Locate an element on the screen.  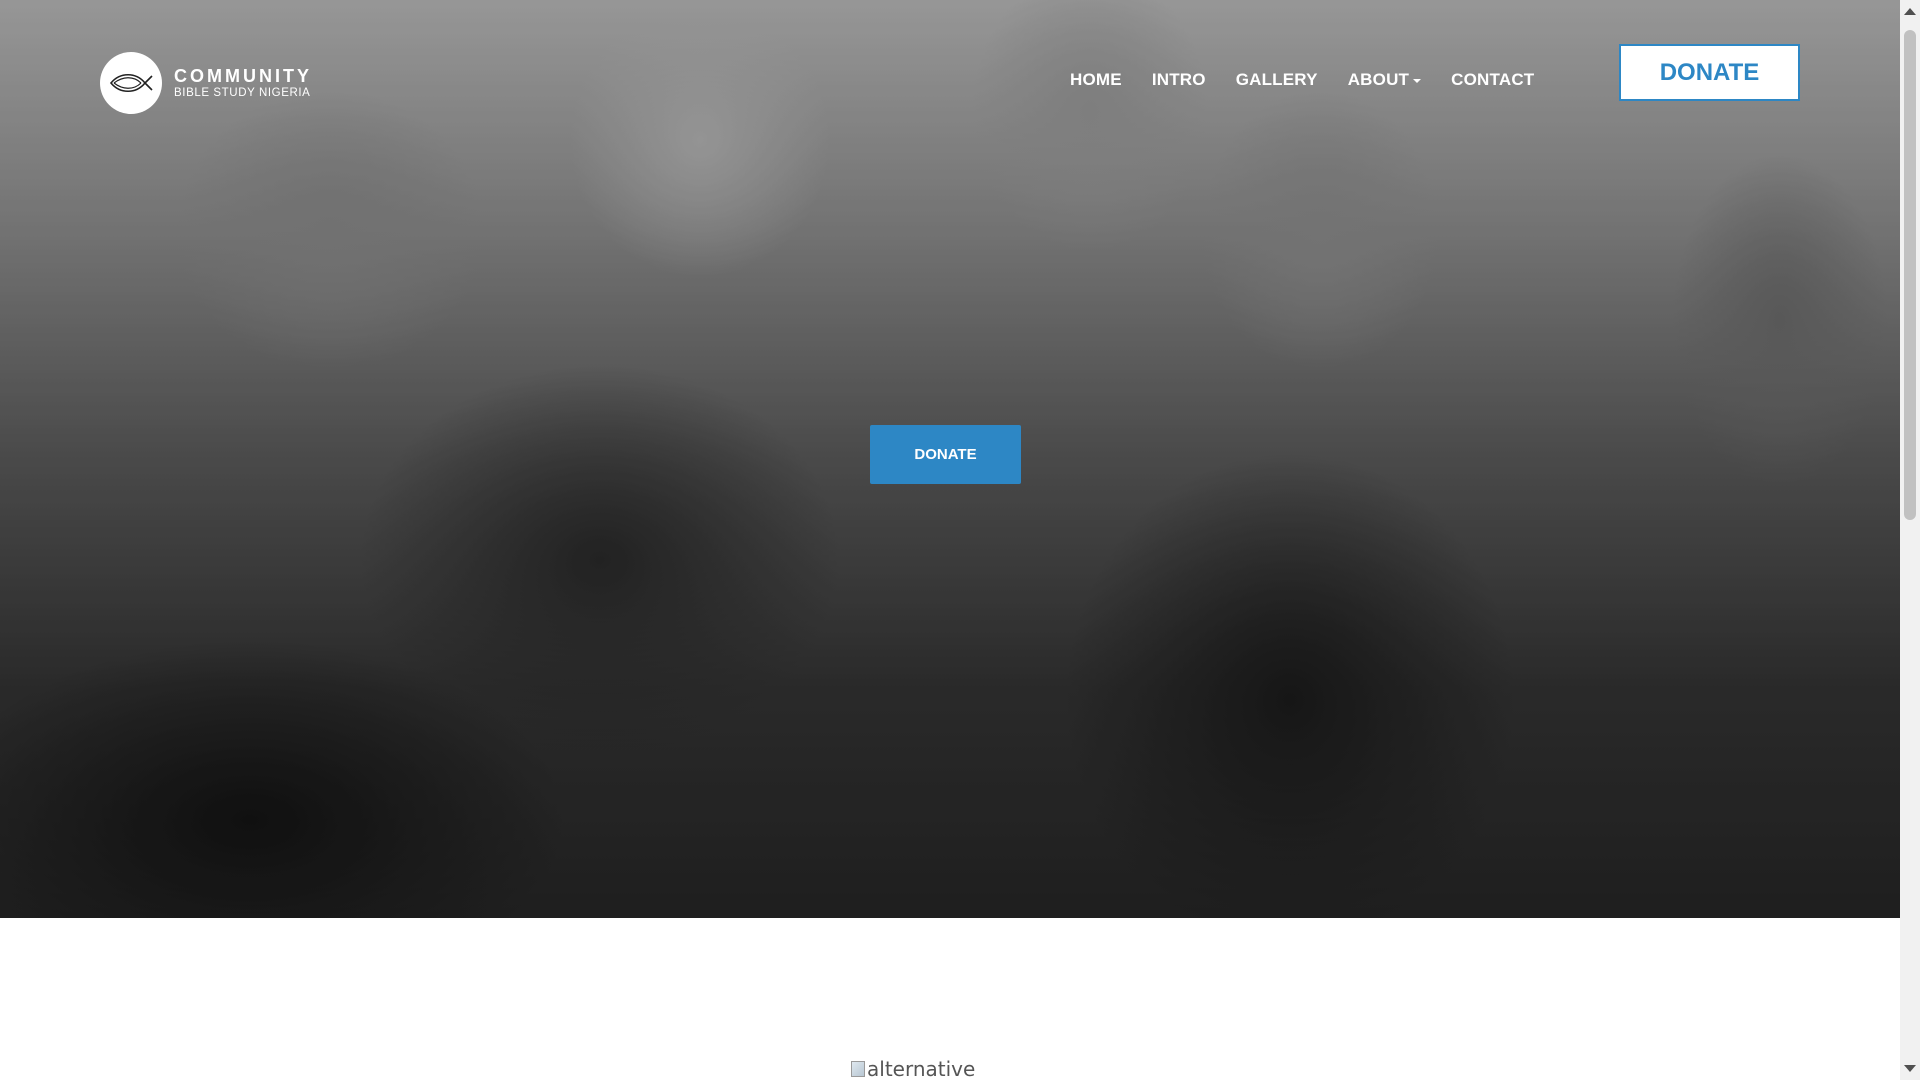
nav-about-label: ABOUT is located at coordinates (1378, 79).